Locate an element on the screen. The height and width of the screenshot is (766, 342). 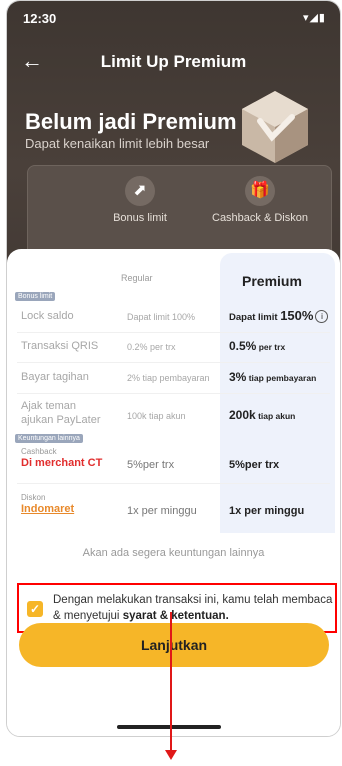
row-label: Bayar tagihan is located at coordinates (55, 377).